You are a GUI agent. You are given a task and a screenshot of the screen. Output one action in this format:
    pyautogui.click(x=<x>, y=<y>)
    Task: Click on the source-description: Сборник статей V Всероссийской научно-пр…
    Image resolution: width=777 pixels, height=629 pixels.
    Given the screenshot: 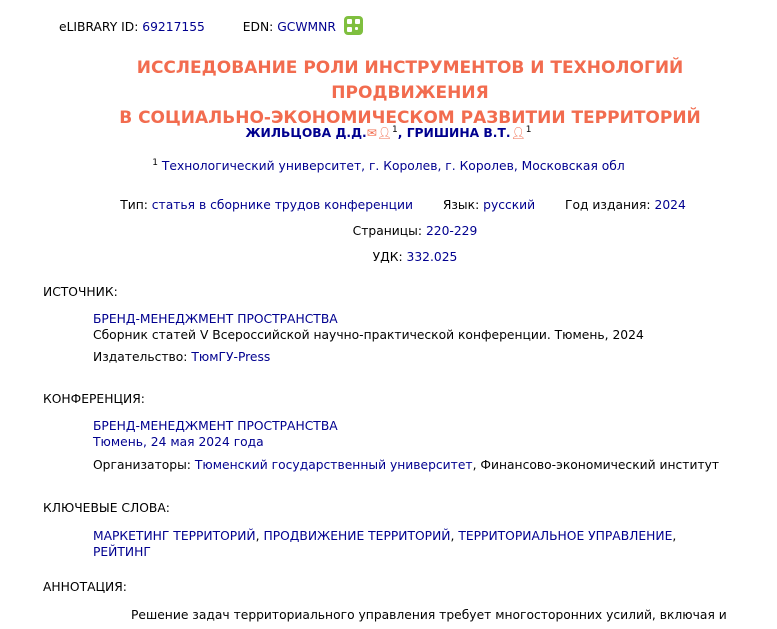 What is the action you would take?
    pyautogui.click(x=368, y=335)
    